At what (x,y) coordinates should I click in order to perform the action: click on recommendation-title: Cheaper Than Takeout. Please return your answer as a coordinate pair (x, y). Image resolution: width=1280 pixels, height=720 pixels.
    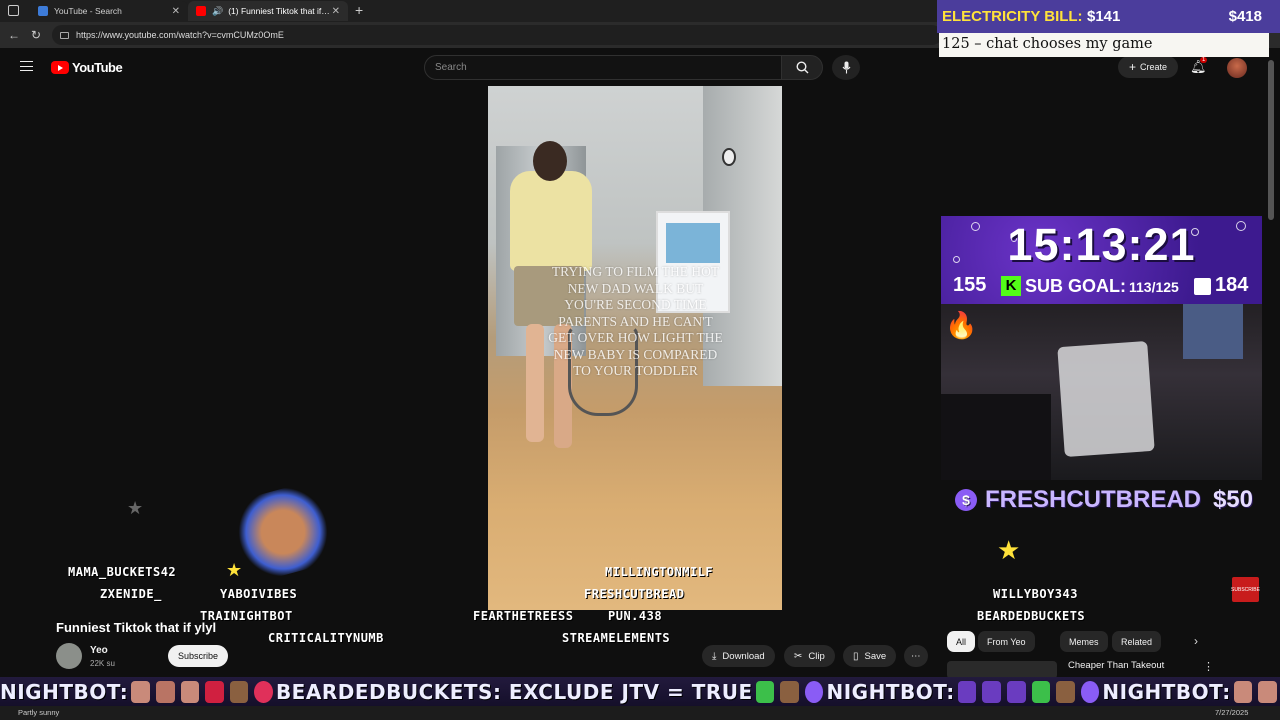
    Looking at the image, I should click on (1116, 665).